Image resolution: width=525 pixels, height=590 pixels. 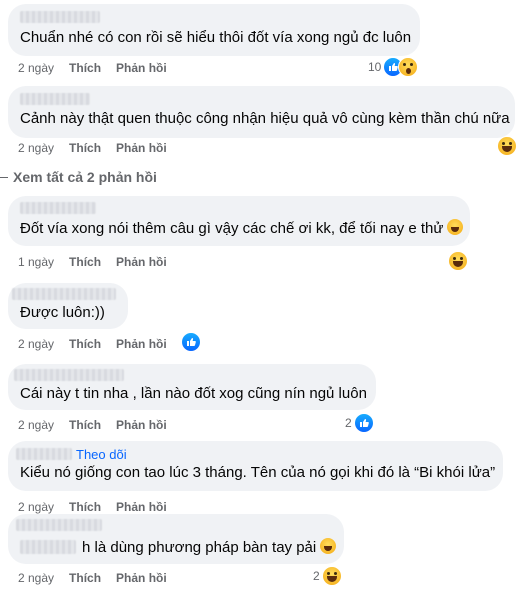 I want to click on comment-bubble: h là dùng phương pháp bàn tay pải, so click(x=176, y=539).